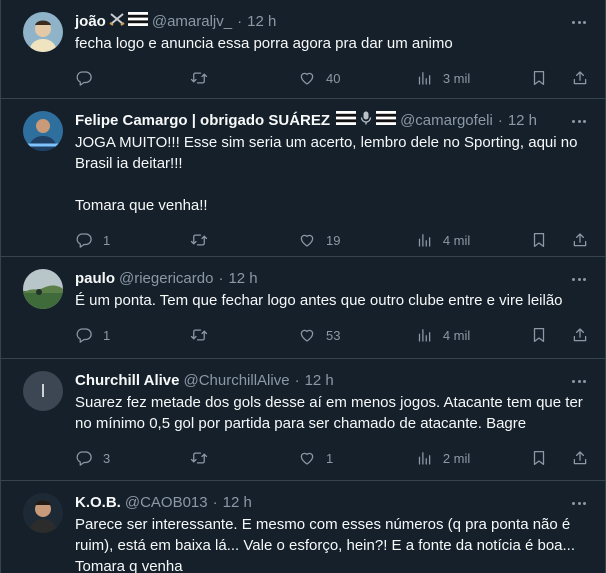  Describe the element at coordinates (356, 458) in the screenshot. I see `like-button: 1` at that location.